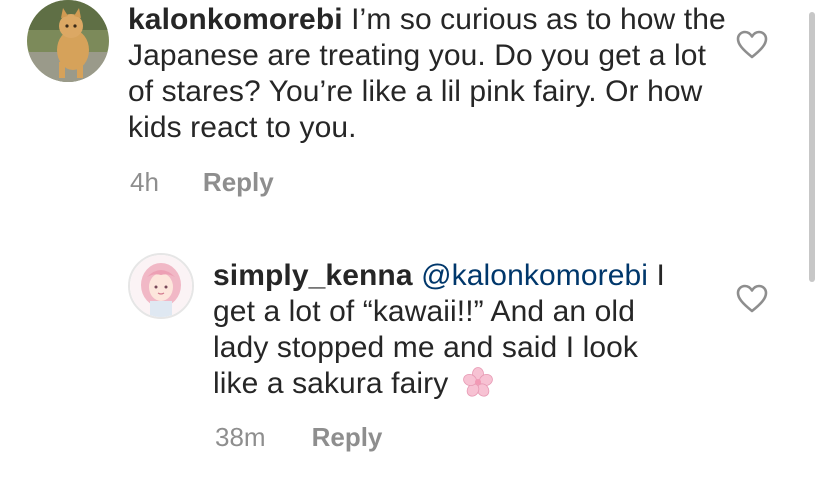  Describe the element at coordinates (534, 275) in the screenshot. I see `mention-link: @kalonkomorebi` at that location.